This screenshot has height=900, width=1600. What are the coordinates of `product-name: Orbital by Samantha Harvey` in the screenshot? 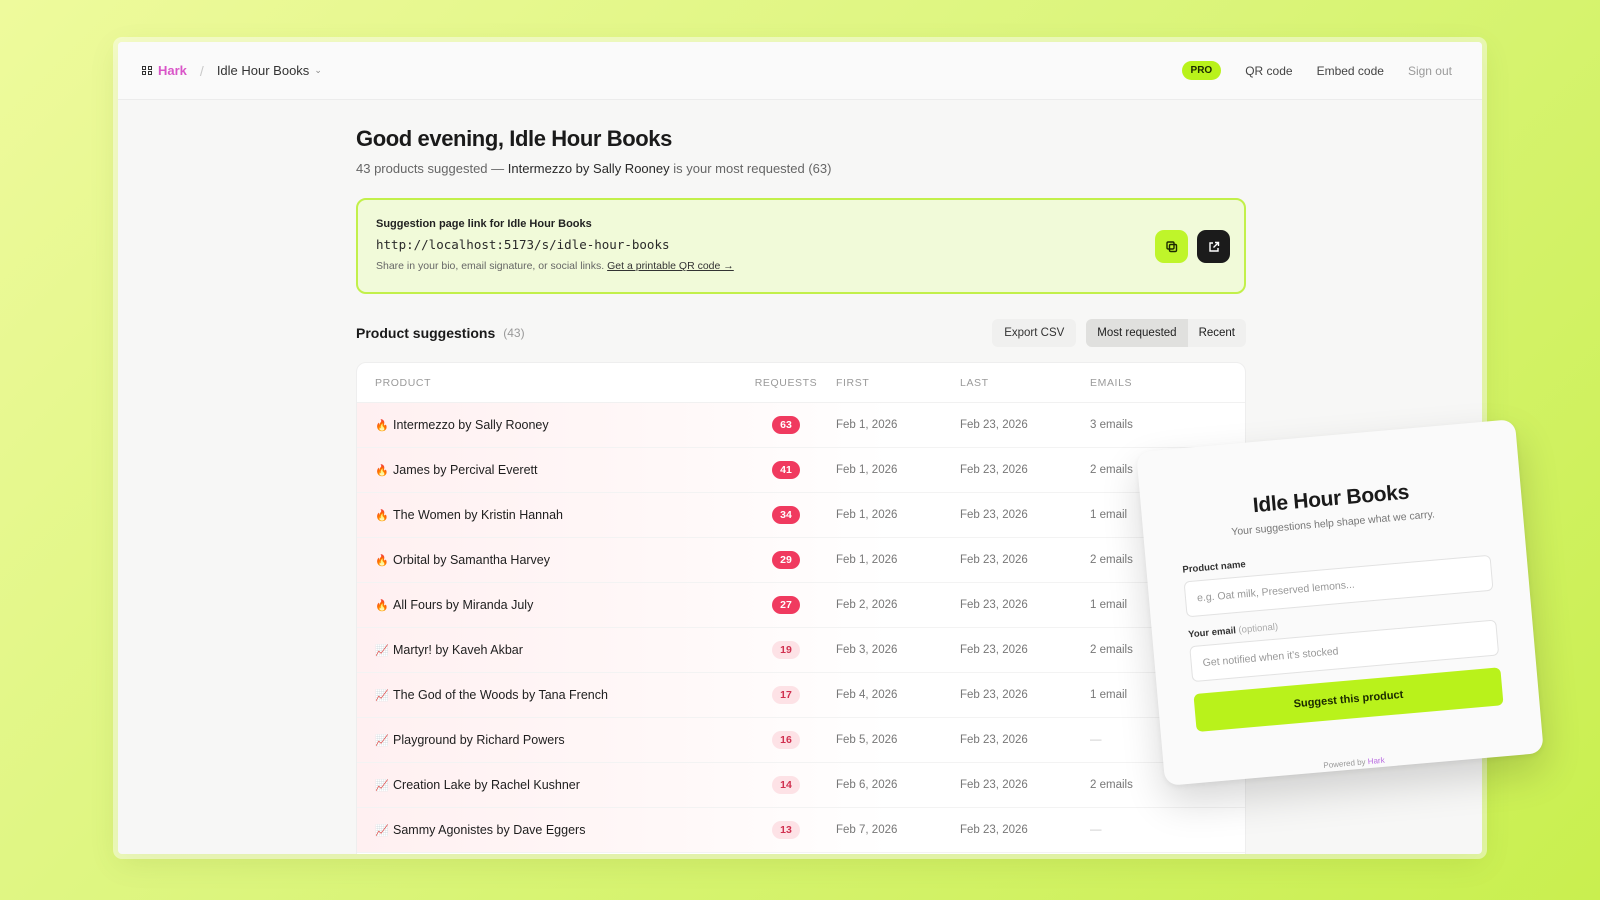 It's located at (472, 560).